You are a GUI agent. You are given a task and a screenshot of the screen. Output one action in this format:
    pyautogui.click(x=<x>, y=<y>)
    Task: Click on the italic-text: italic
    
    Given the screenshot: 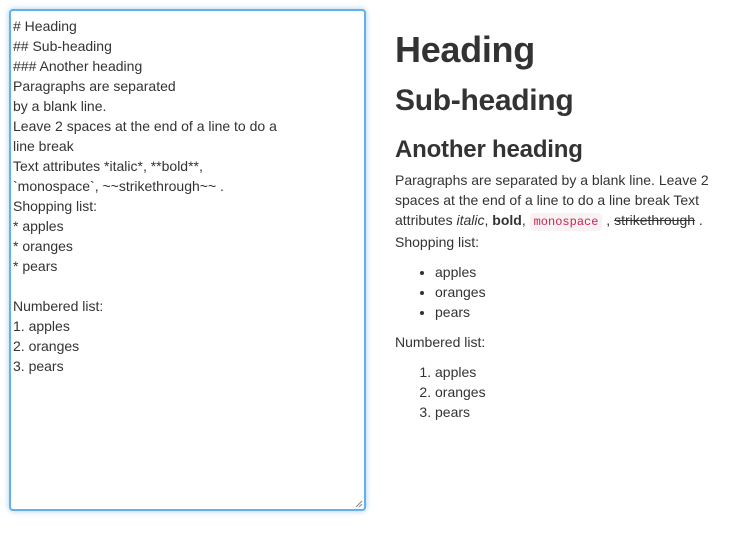 What is the action you would take?
    pyautogui.click(x=470, y=220)
    